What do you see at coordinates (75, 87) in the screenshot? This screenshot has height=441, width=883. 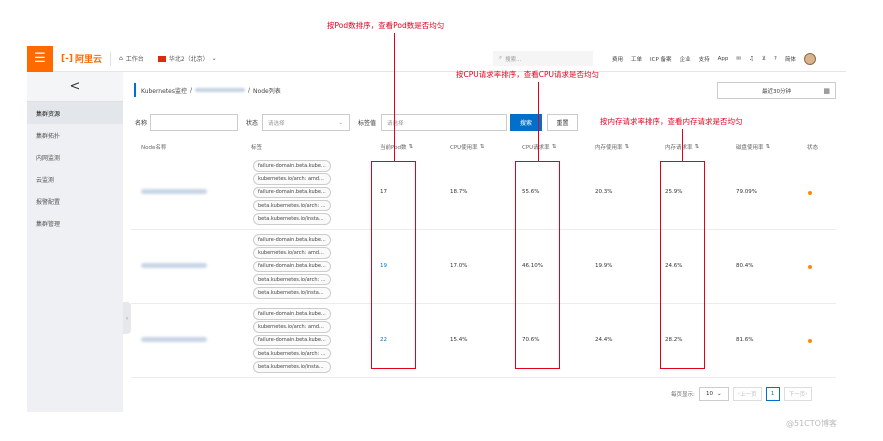 I see `back-arrow-icon: <` at bounding box center [75, 87].